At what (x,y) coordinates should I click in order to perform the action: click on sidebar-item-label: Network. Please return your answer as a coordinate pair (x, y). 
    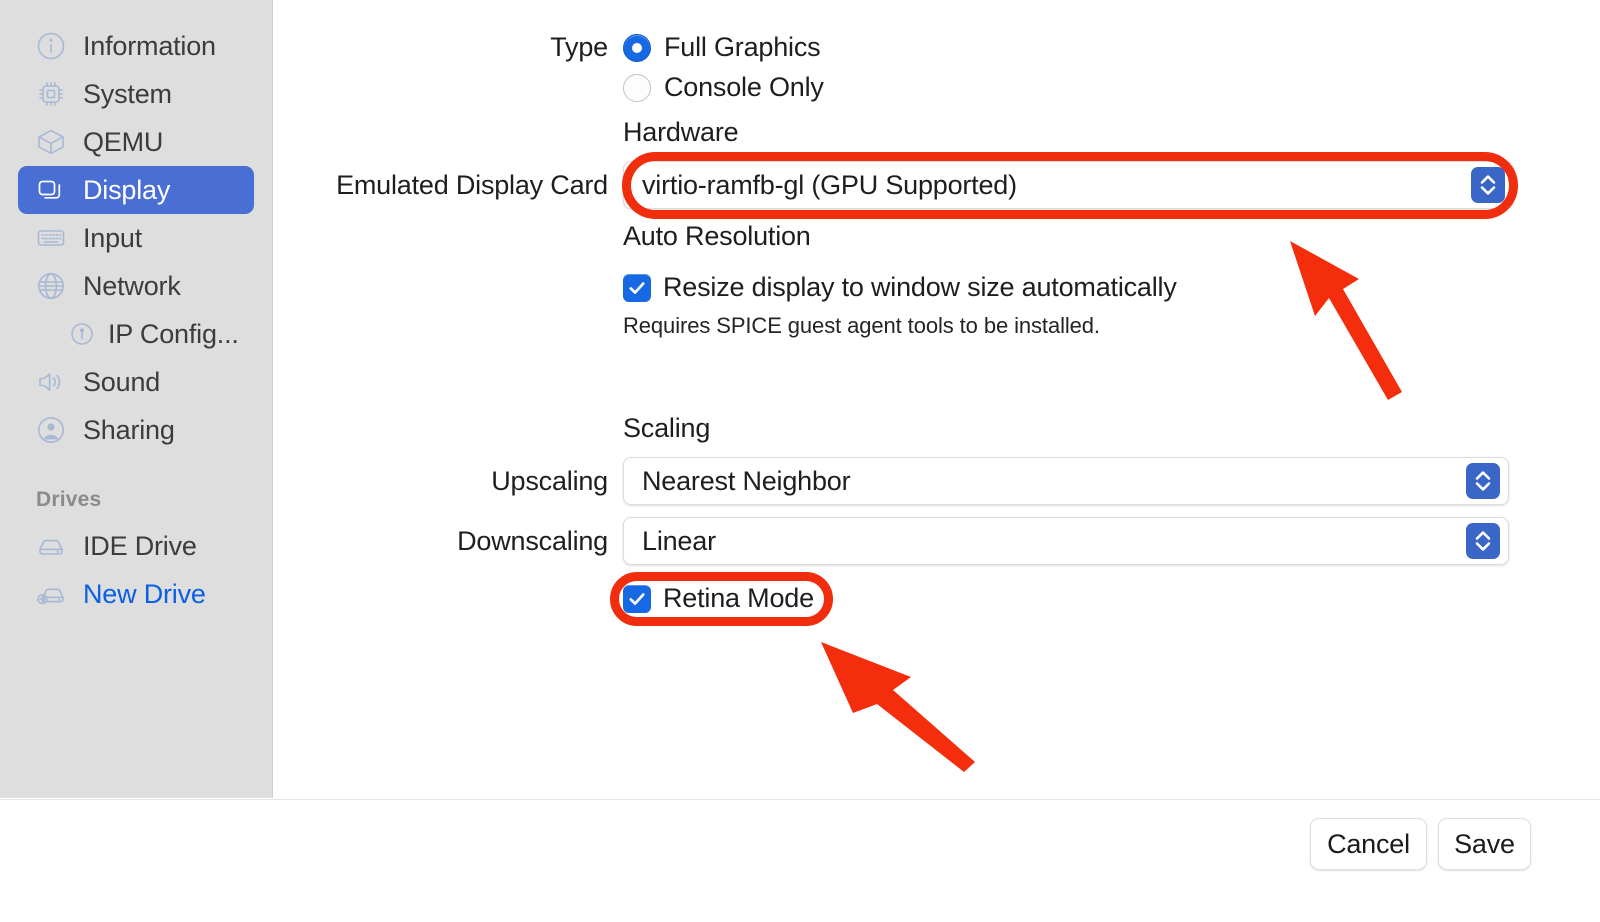
    Looking at the image, I should click on (132, 285).